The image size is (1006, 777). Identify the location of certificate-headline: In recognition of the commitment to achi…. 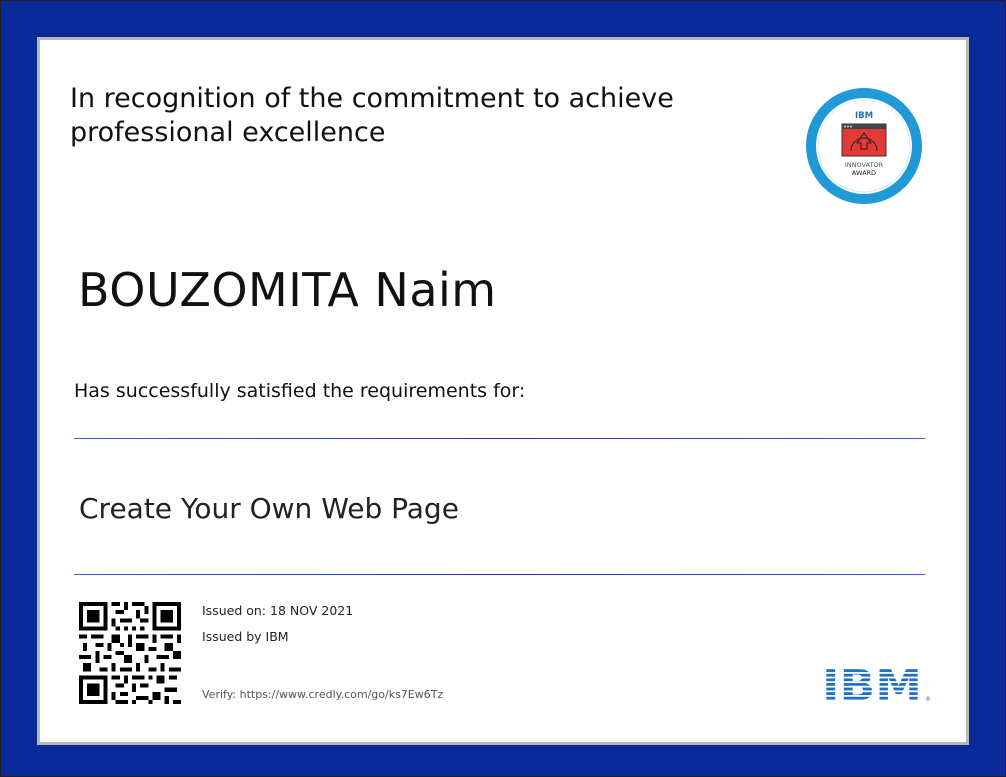
(372, 115).